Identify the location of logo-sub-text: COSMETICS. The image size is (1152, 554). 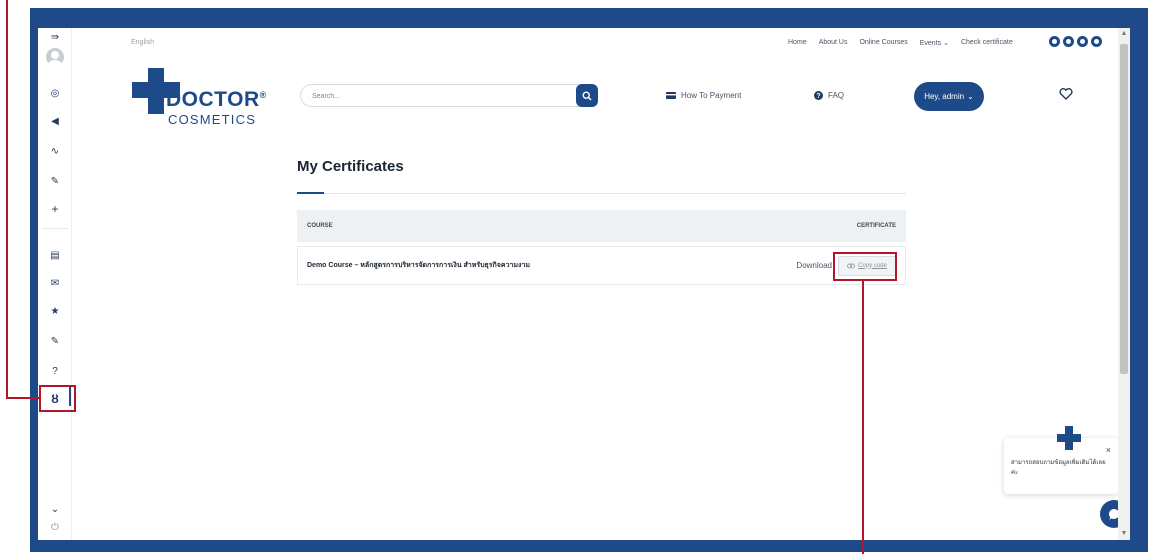
(212, 119).